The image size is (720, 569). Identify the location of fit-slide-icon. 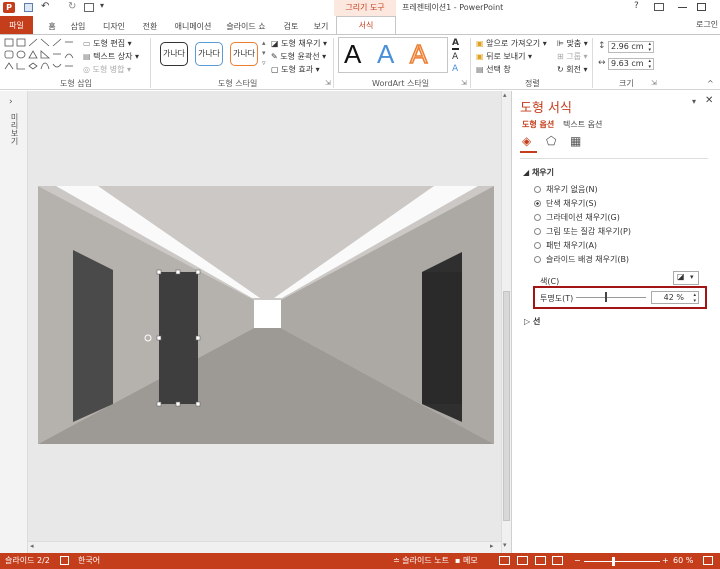
(708, 560).